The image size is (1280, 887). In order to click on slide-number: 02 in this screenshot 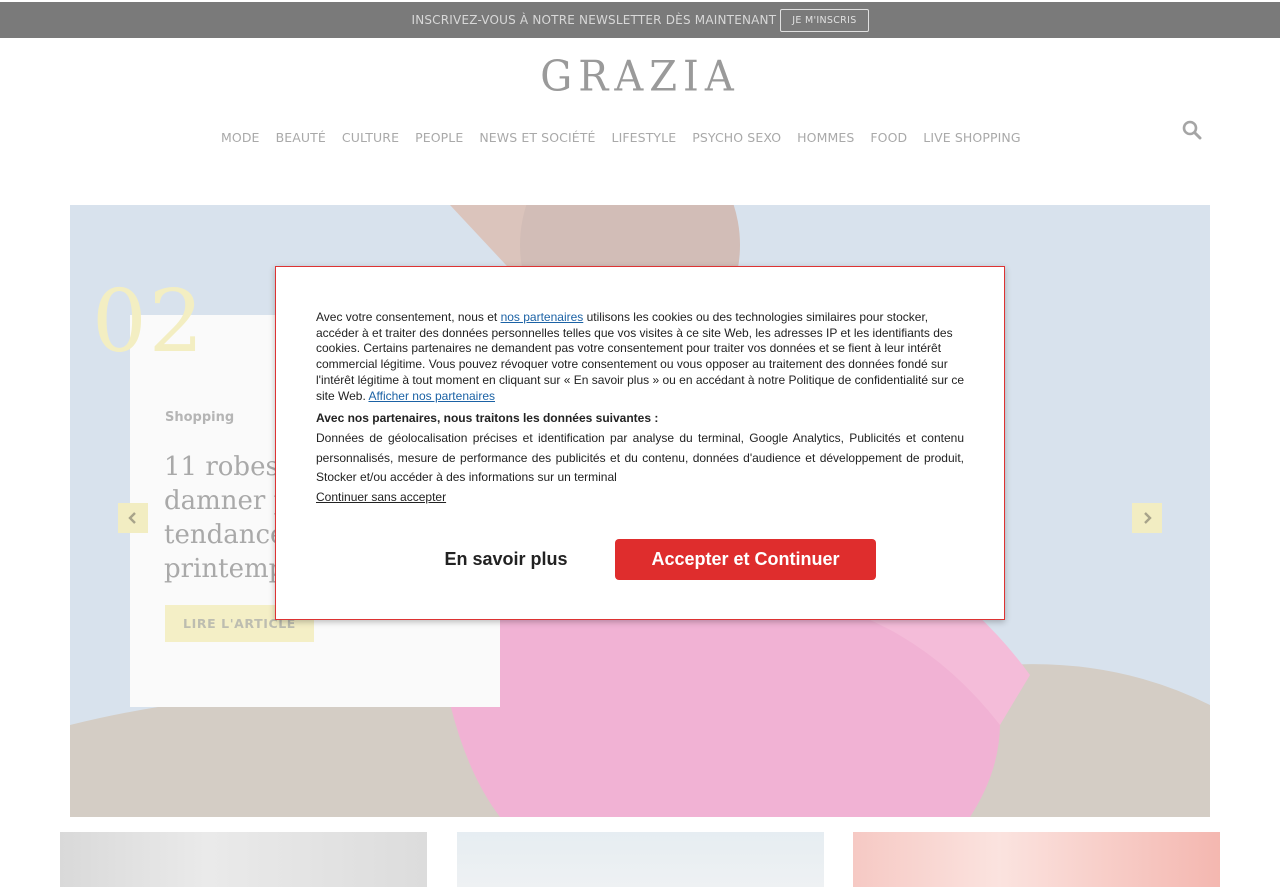, I will do `click(149, 322)`.